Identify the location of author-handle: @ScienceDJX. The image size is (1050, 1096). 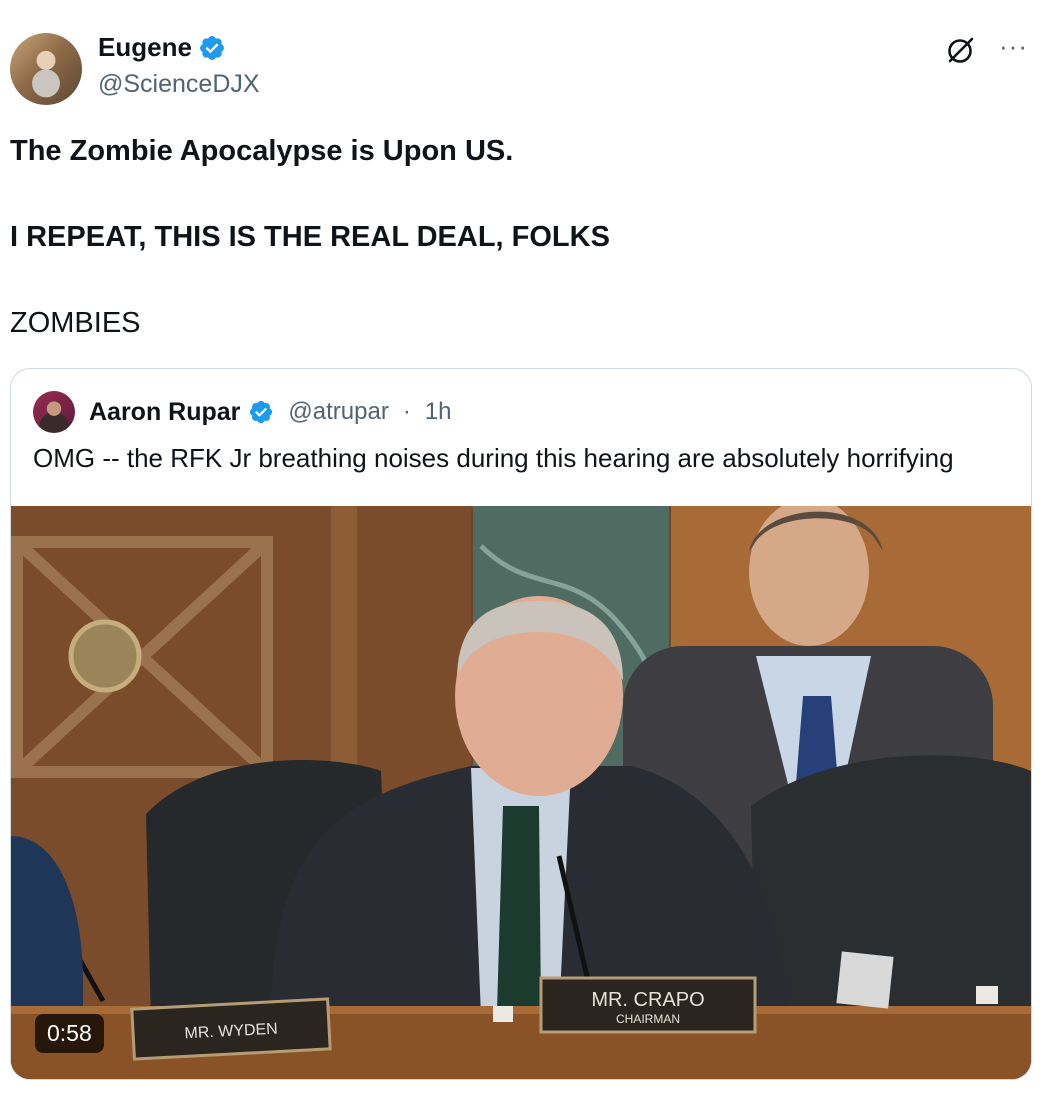
(179, 84).